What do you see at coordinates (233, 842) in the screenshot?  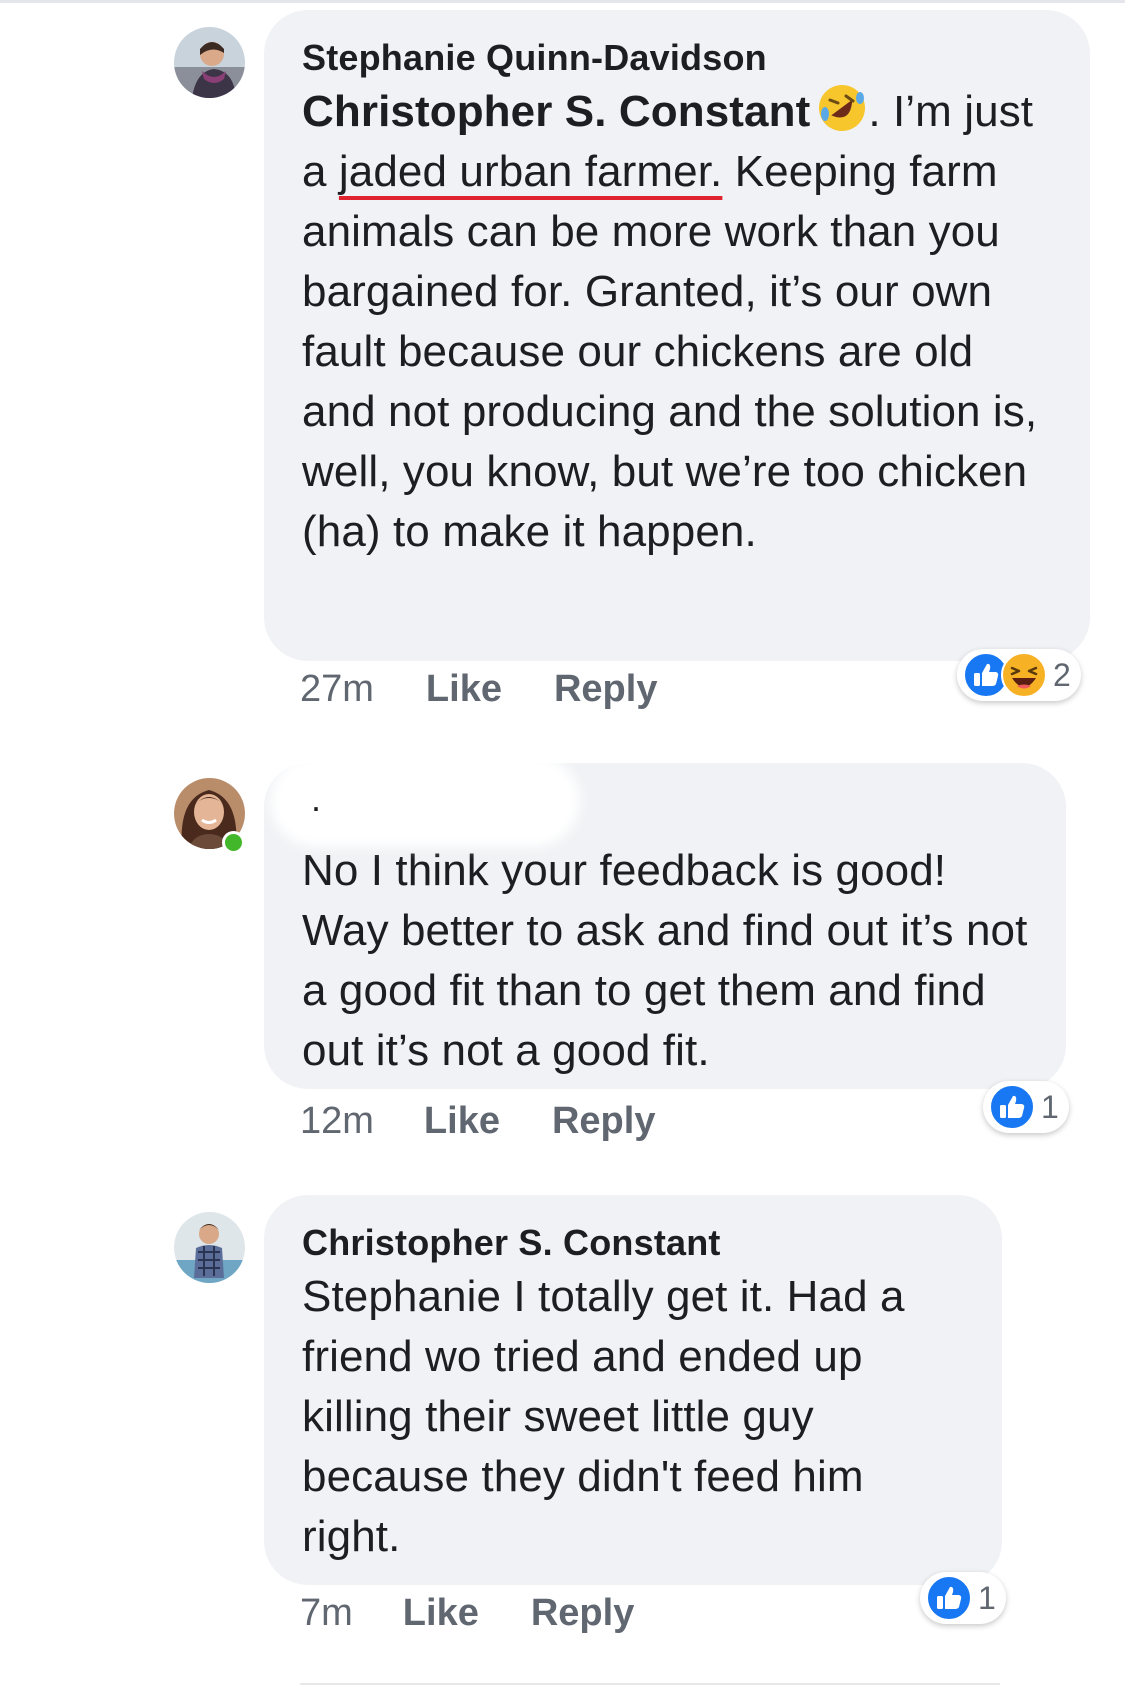 I see `online-status-dot` at bounding box center [233, 842].